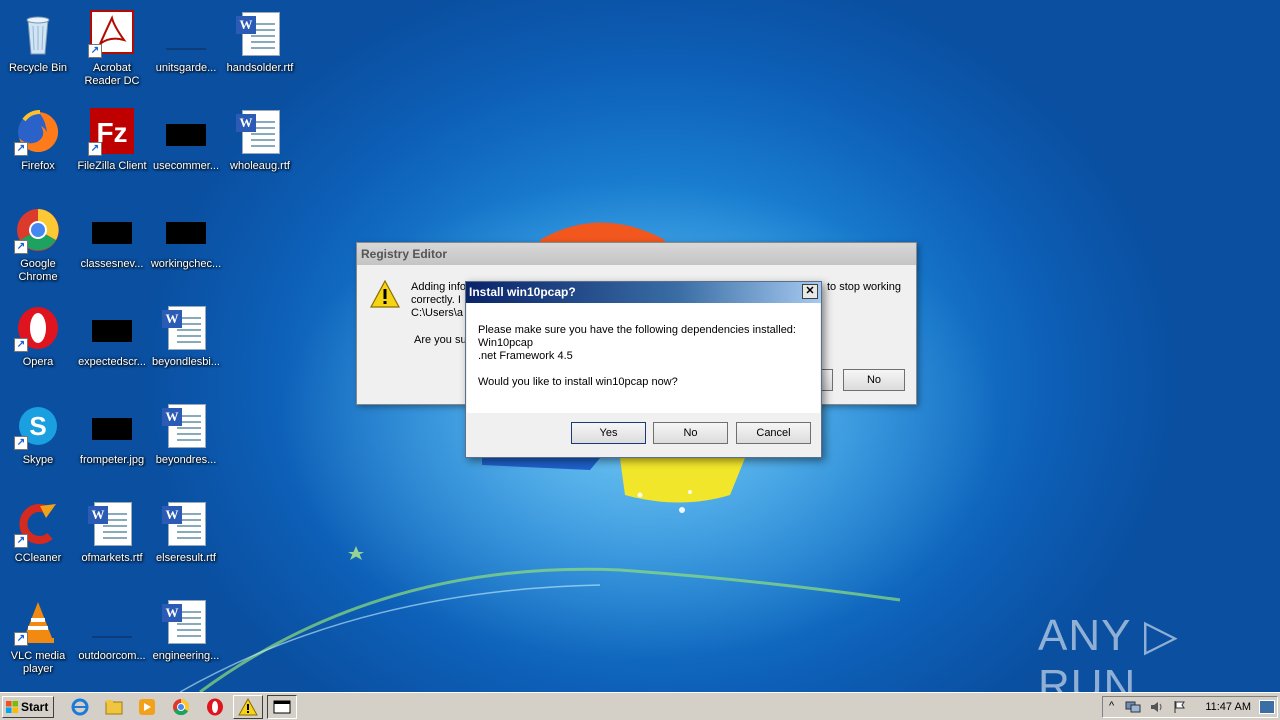 This screenshot has height=720, width=1280. What do you see at coordinates (38, 166) in the screenshot?
I see `desktop-icon-label: Firefox` at bounding box center [38, 166].